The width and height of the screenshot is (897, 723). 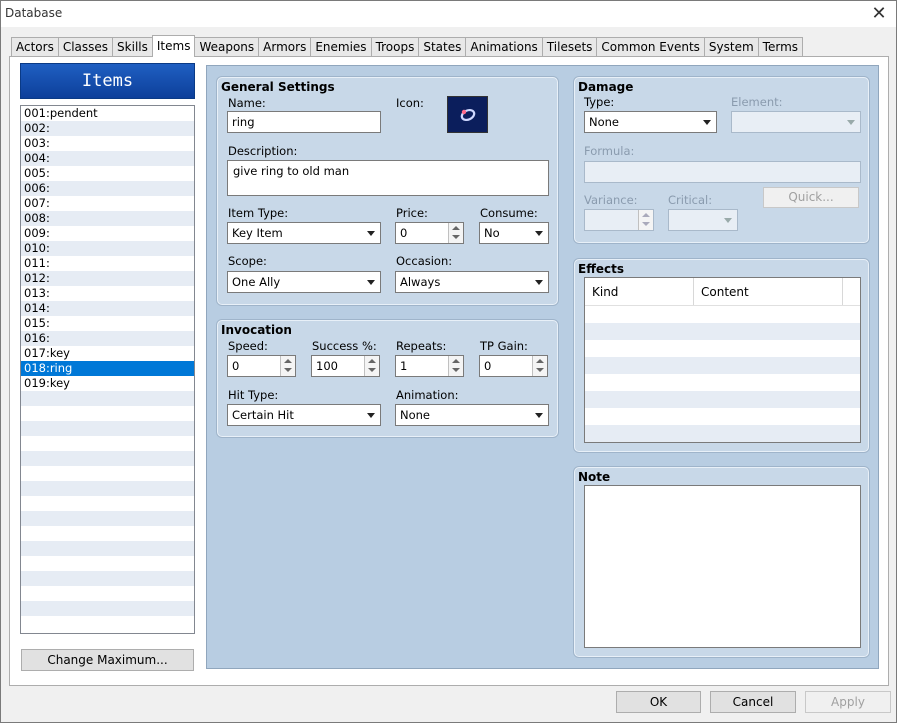 What do you see at coordinates (429, 366) in the screenshot?
I see `repeats-stepper: 1` at bounding box center [429, 366].